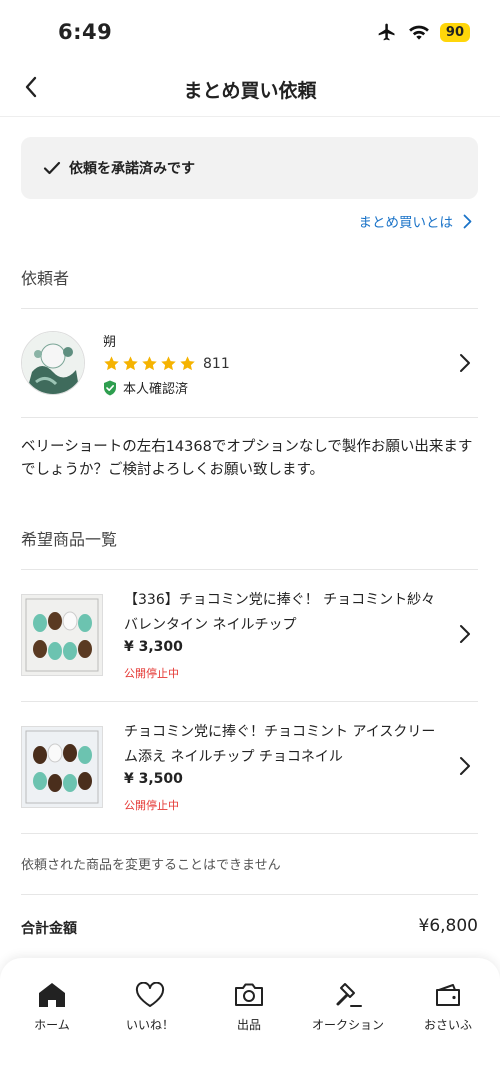  Describe the element at coordinates (386, 32) in the screenshot. I see `airplane-icon` at that location.